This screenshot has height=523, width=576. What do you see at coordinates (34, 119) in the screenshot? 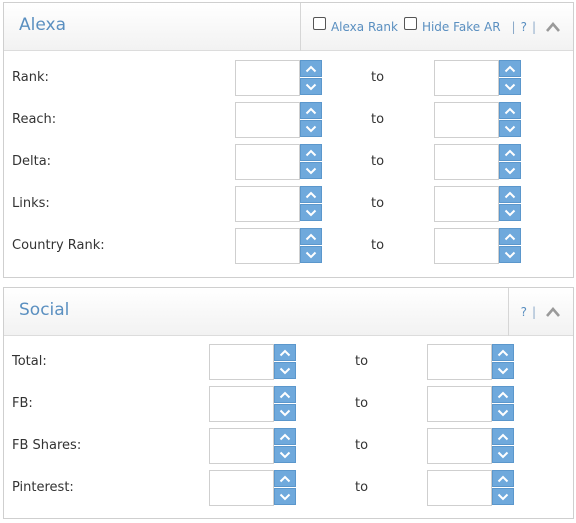
I see `filter-row-label: Reach:` at bounding box center [34, 119].